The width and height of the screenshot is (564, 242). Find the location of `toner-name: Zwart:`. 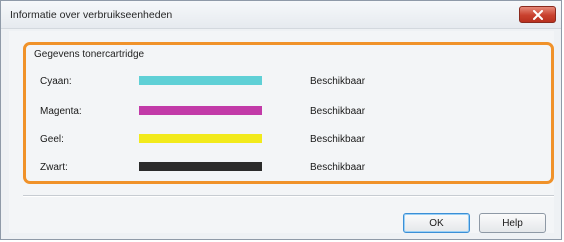

toner-name: Zwart: is located at coordinates (54, 167).